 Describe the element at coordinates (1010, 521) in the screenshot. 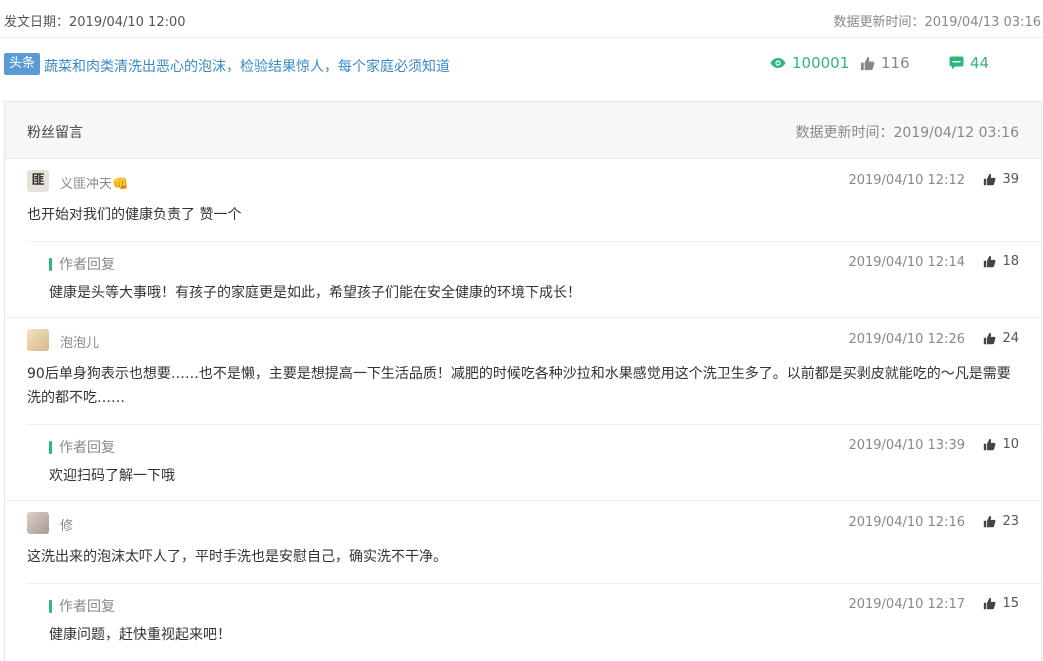

I see `comment-like-count: 23` at that location.